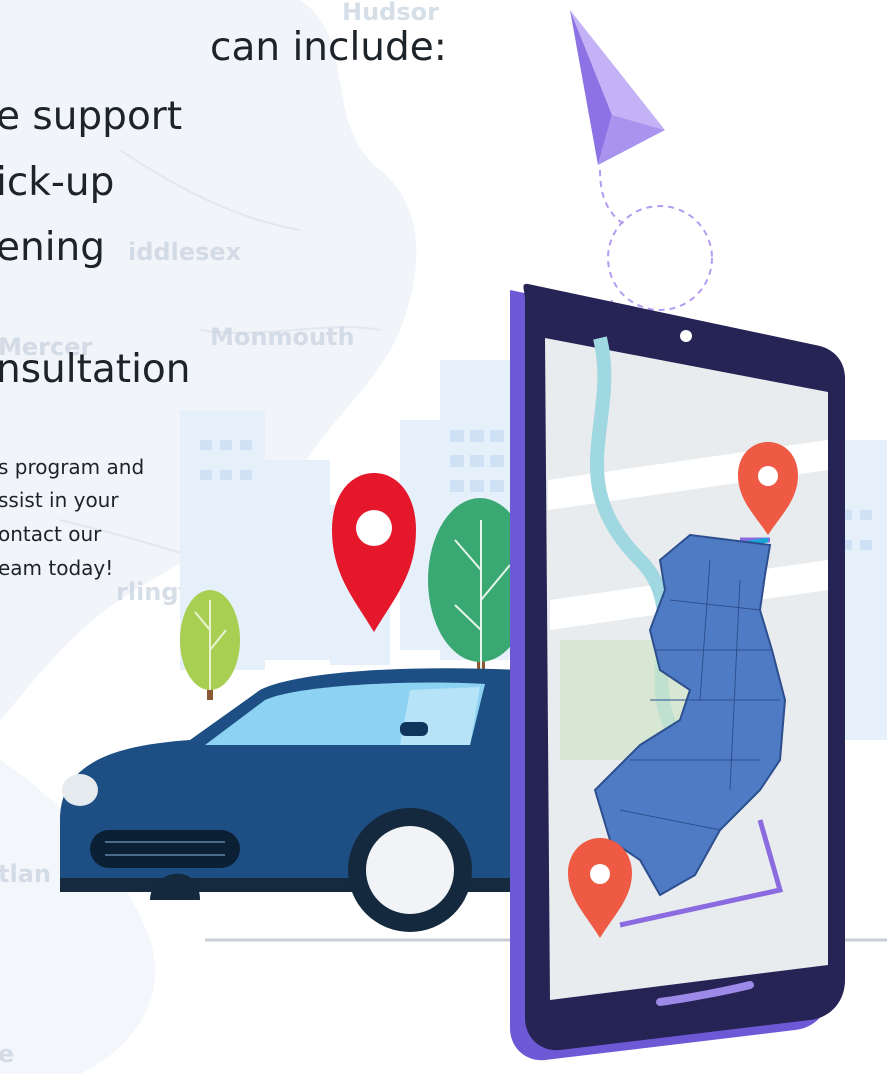 The height and width of the screenshot is (1074, 887). Describe the element at coordinates (328, 47) in the screenshot. I see `services-intro: can include:` at that location.